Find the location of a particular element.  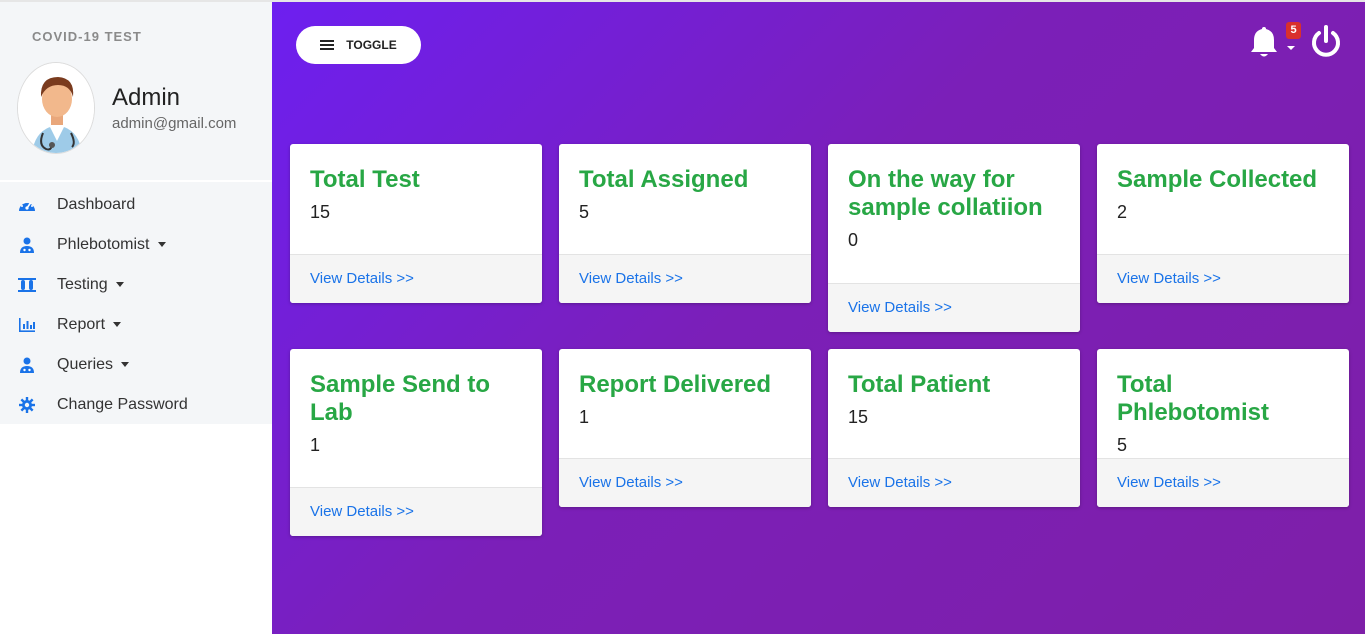

sidebar-item-queries: Queries is located at coordinates (136, 365).